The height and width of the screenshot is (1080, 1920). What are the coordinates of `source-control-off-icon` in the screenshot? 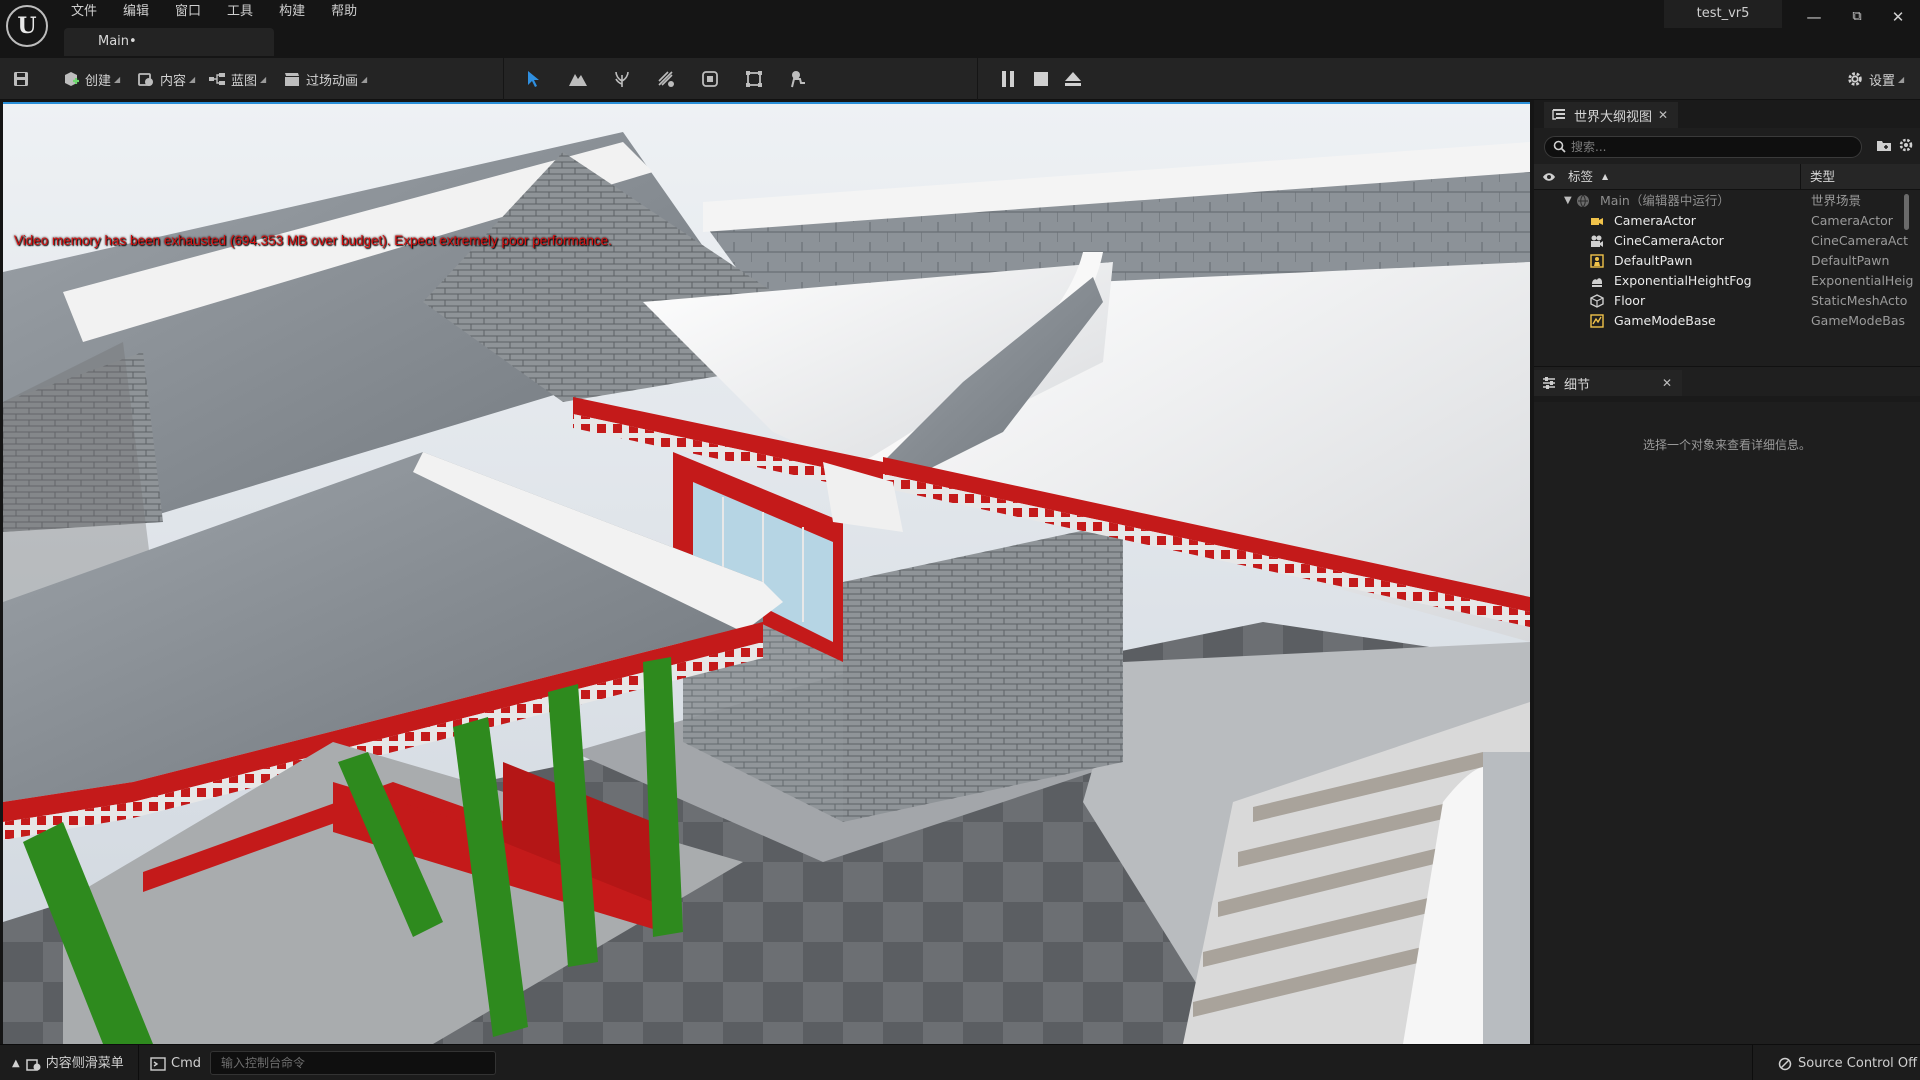 It's located at (1785, 1064).